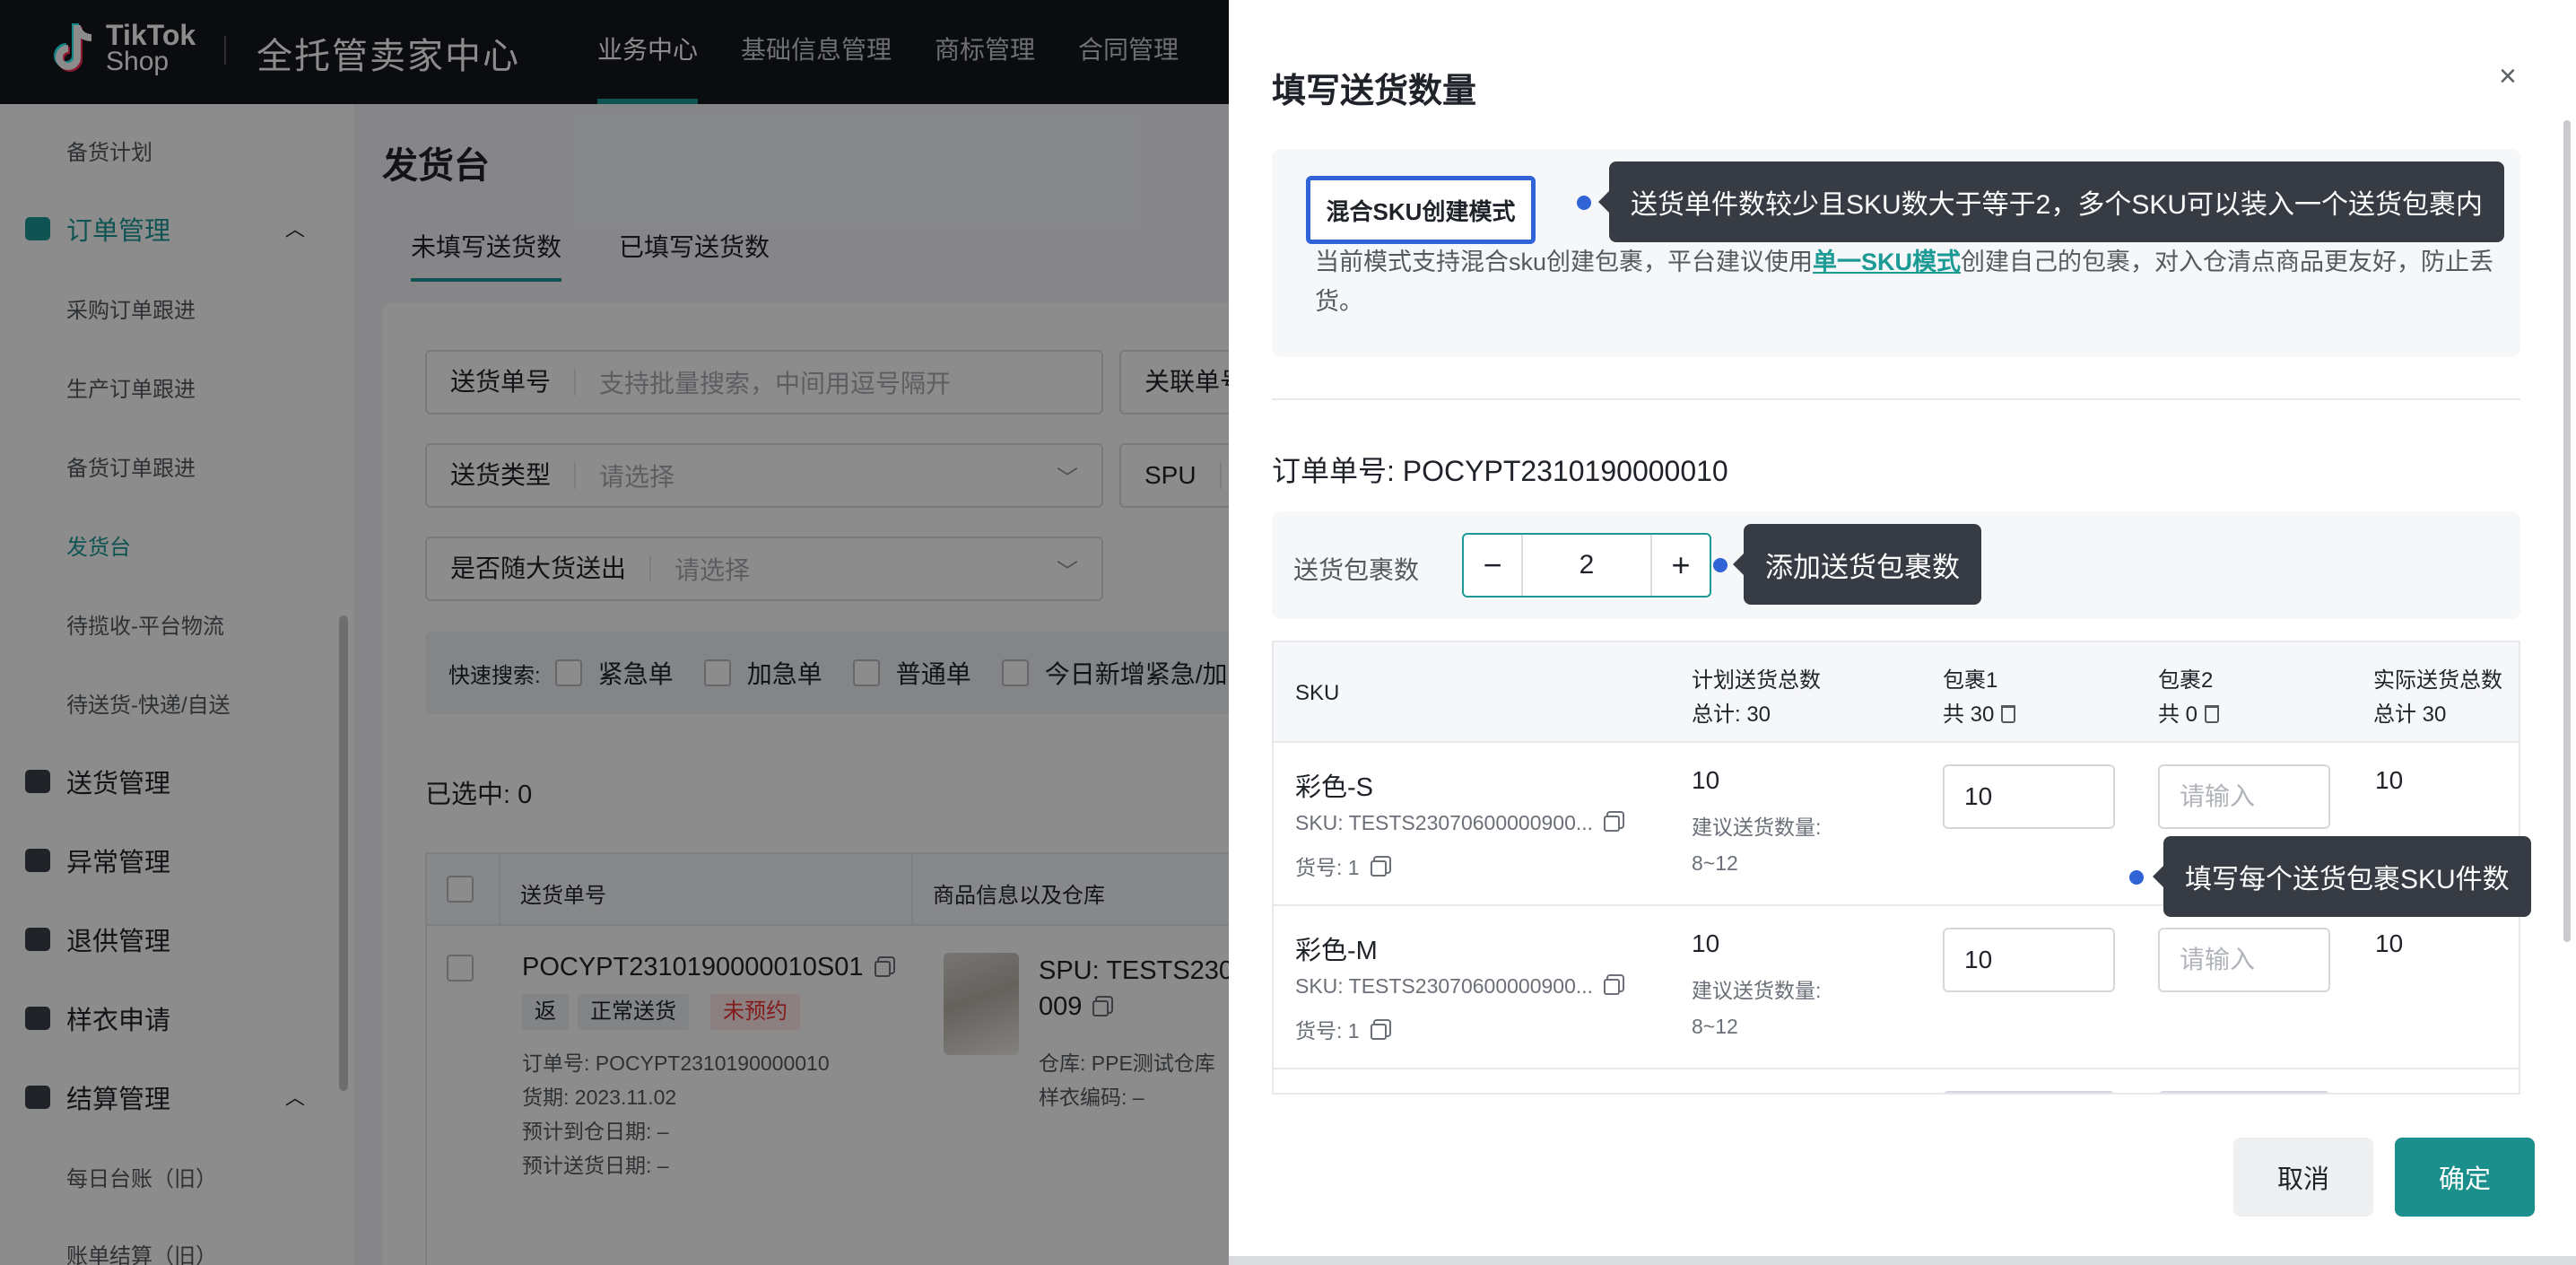  What do you see at coordinates (2567, 531) in the screenshot?
I see `drawer-scrollbar` at bounding box center [2567, 531].